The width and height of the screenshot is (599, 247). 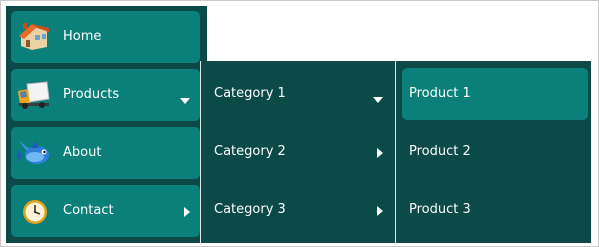 I want to click on menu-item-about: About, so click(x=105, y=153).